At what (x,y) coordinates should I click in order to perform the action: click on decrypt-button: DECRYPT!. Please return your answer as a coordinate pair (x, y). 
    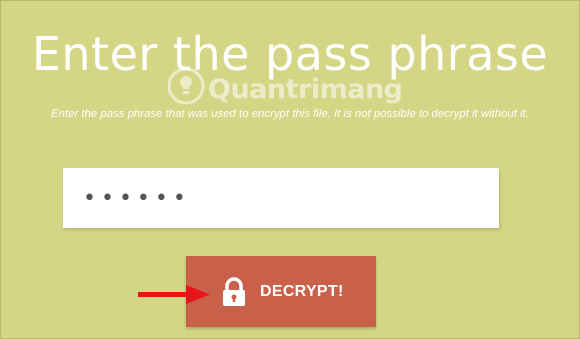
    Looking at the image, I should click on (281, 291).